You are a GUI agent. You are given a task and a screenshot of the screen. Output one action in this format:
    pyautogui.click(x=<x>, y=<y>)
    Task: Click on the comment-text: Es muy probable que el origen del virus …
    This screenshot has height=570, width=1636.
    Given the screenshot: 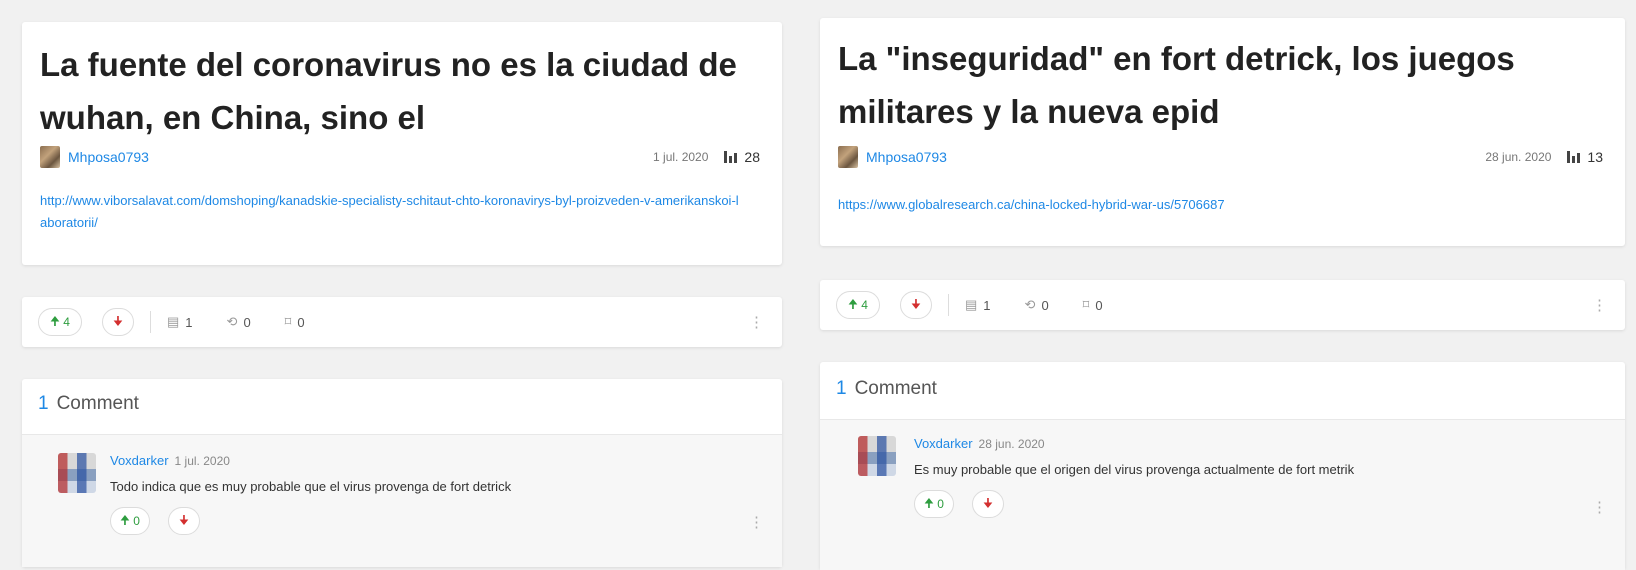 What is the action you would take?
    pyautogui.click(x=1134, y=469)
    